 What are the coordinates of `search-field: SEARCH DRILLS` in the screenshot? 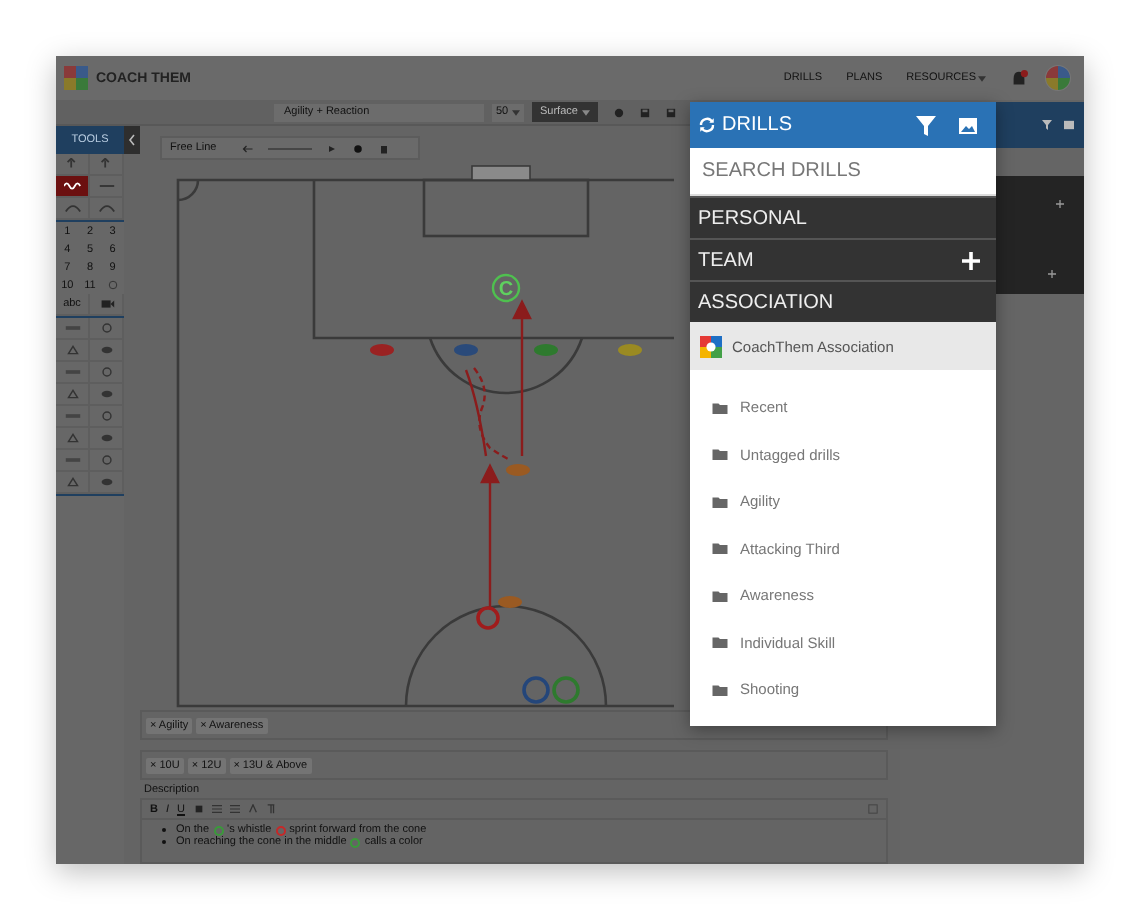 It's located at (843, 172).